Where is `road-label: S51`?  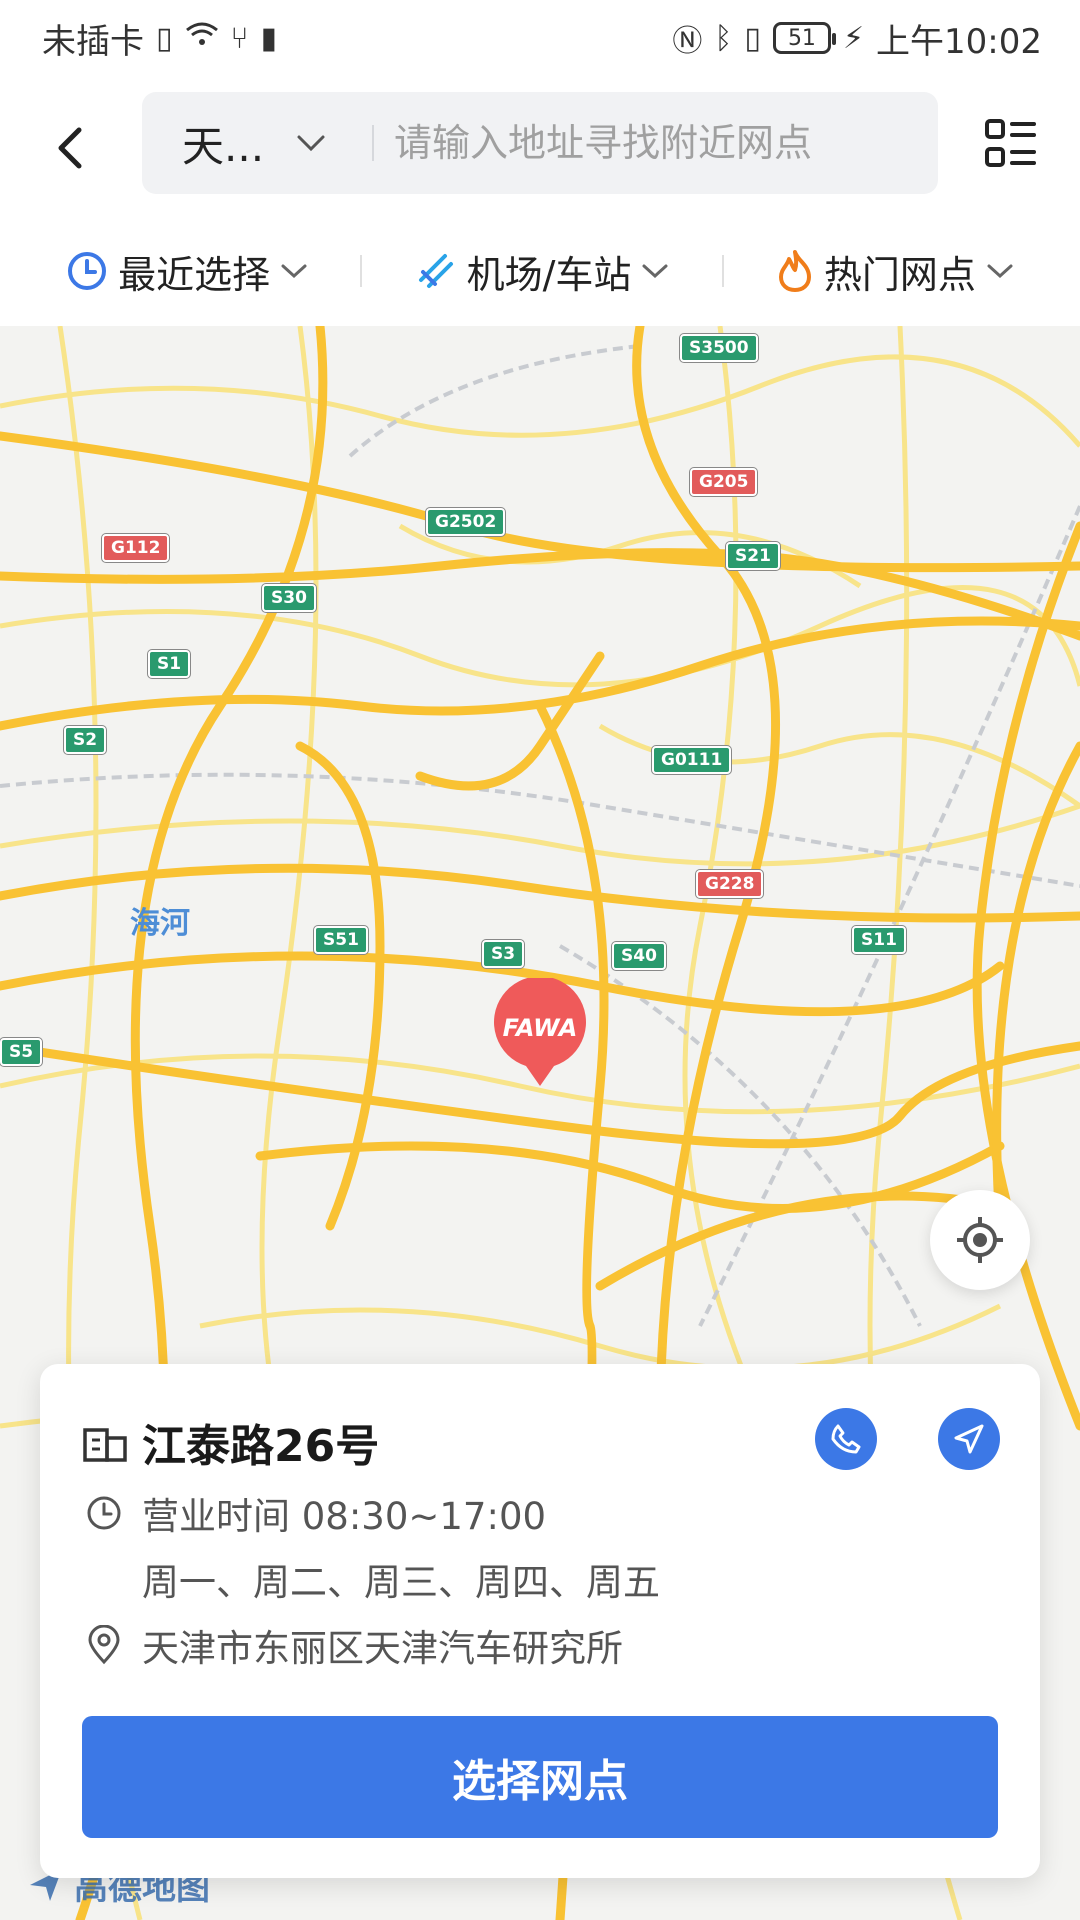
road-label: S51 is located at coordinates (341, 940).